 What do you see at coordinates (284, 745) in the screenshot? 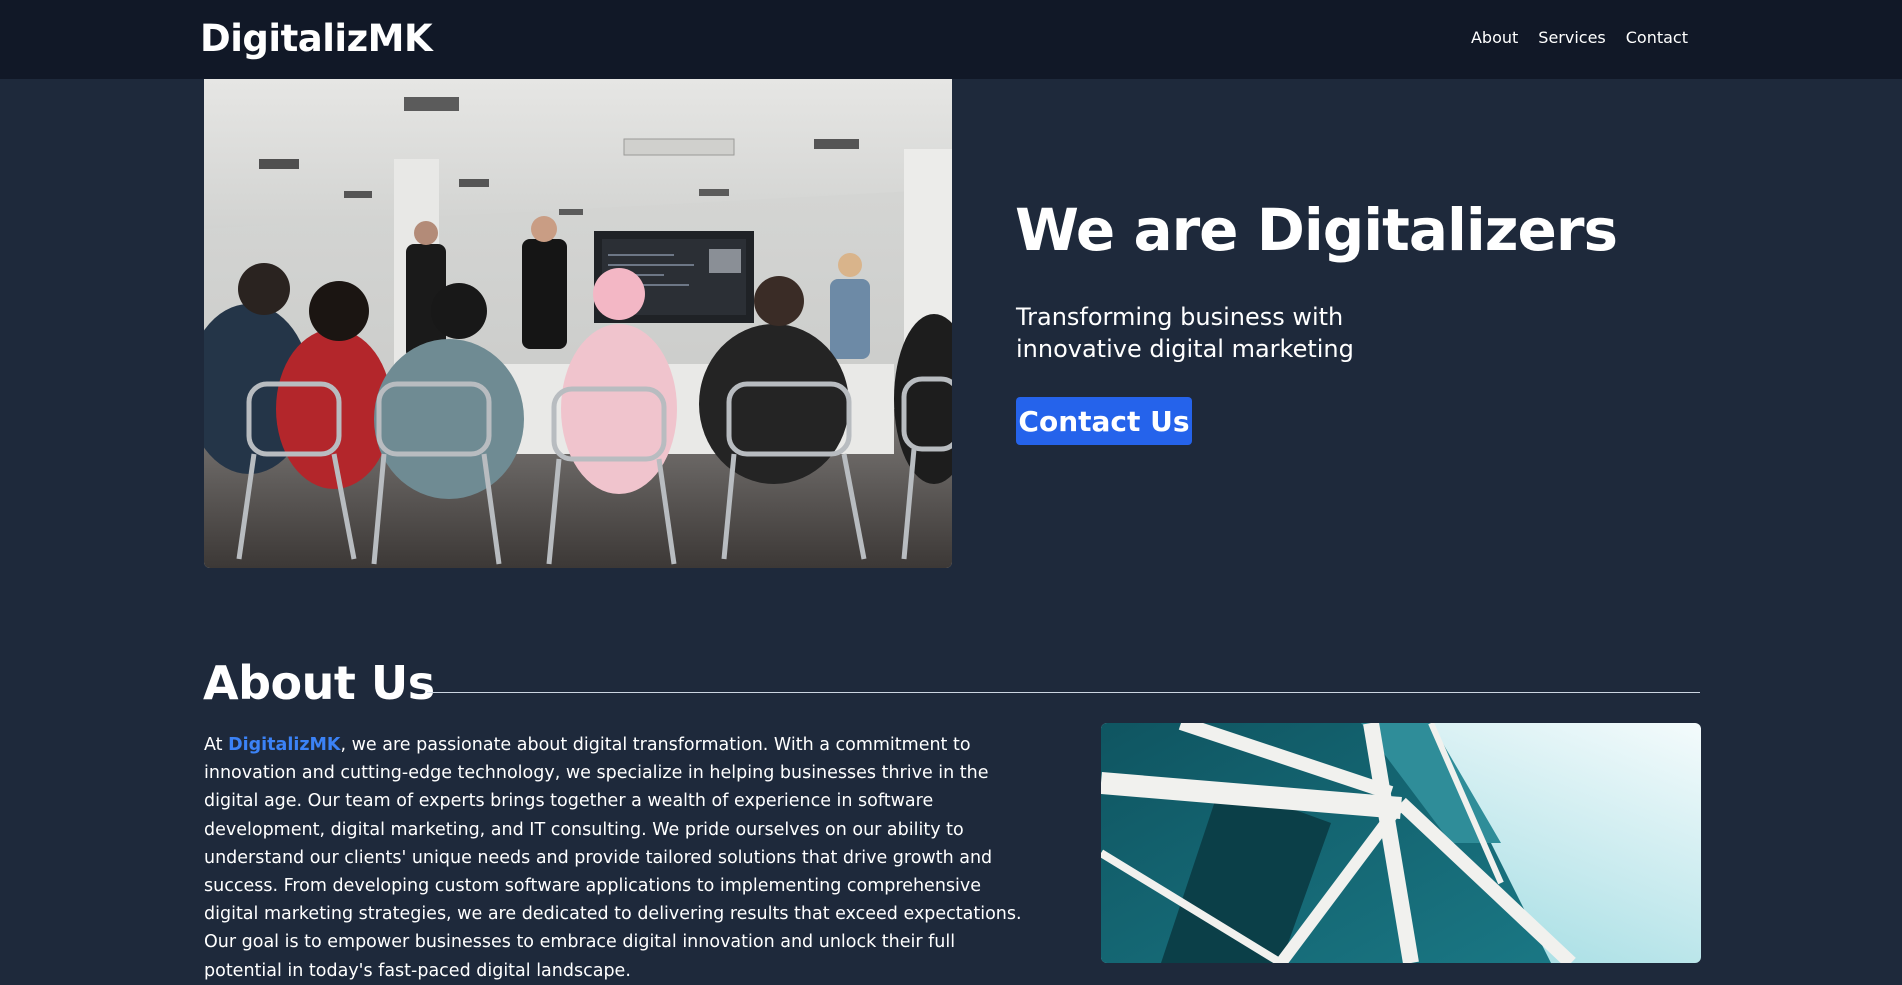
I see `brand-highlight: DigitalizMK` at bounding box center [284, 745].